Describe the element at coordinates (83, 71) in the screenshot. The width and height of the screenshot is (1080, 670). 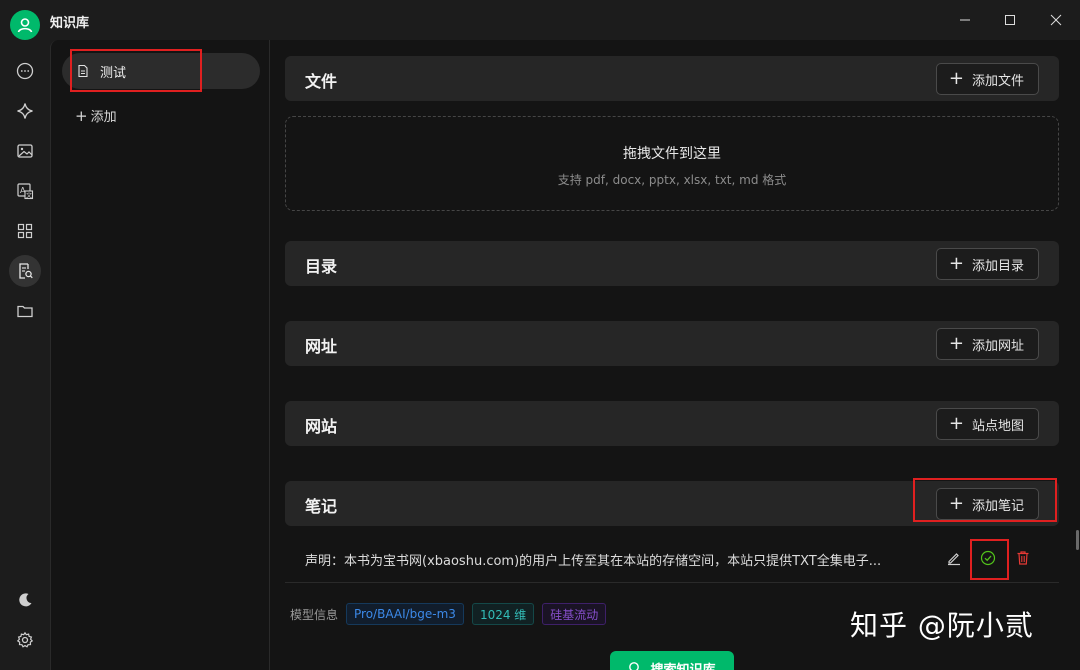
I see `document-icon` at that location.